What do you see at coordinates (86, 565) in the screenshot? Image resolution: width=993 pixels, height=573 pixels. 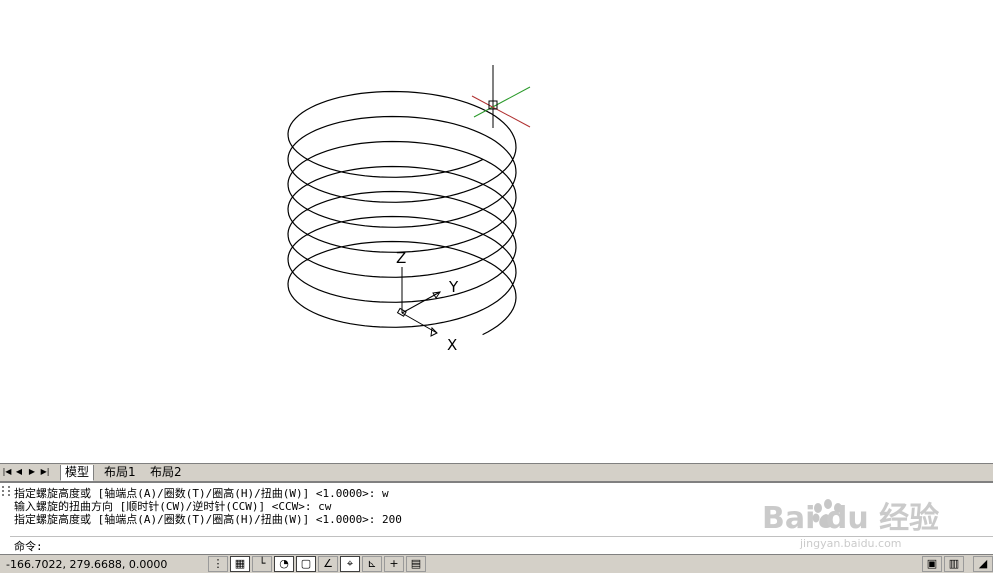 I see `coordinate-readout: -166.7022, 279.6688, 0.0000` at bounding box center [86, 565].